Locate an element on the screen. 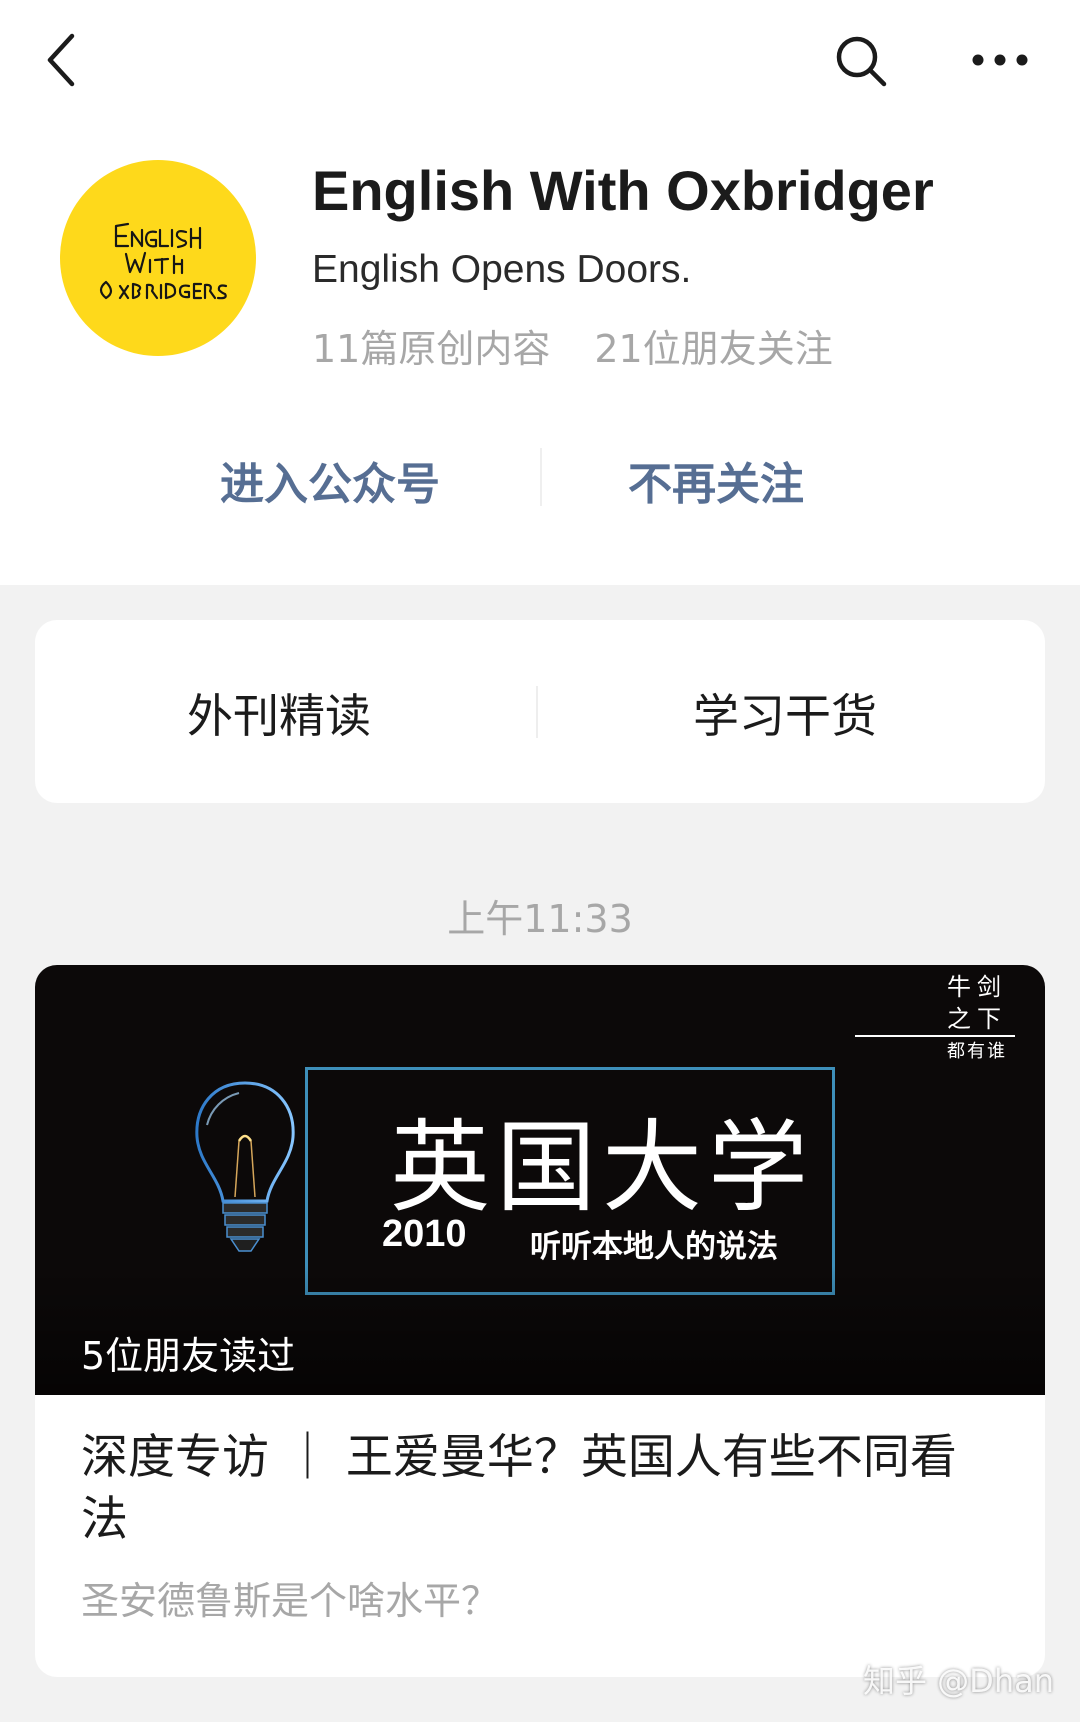  account-avatar is located at coordinates (158, 258).